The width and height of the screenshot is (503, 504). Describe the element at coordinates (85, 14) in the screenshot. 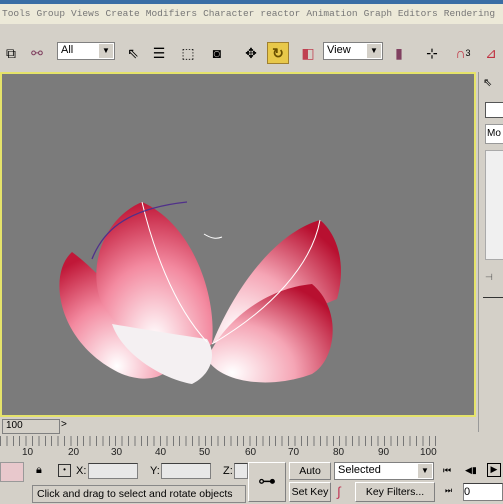

I see `menu-views: Views` at that location.